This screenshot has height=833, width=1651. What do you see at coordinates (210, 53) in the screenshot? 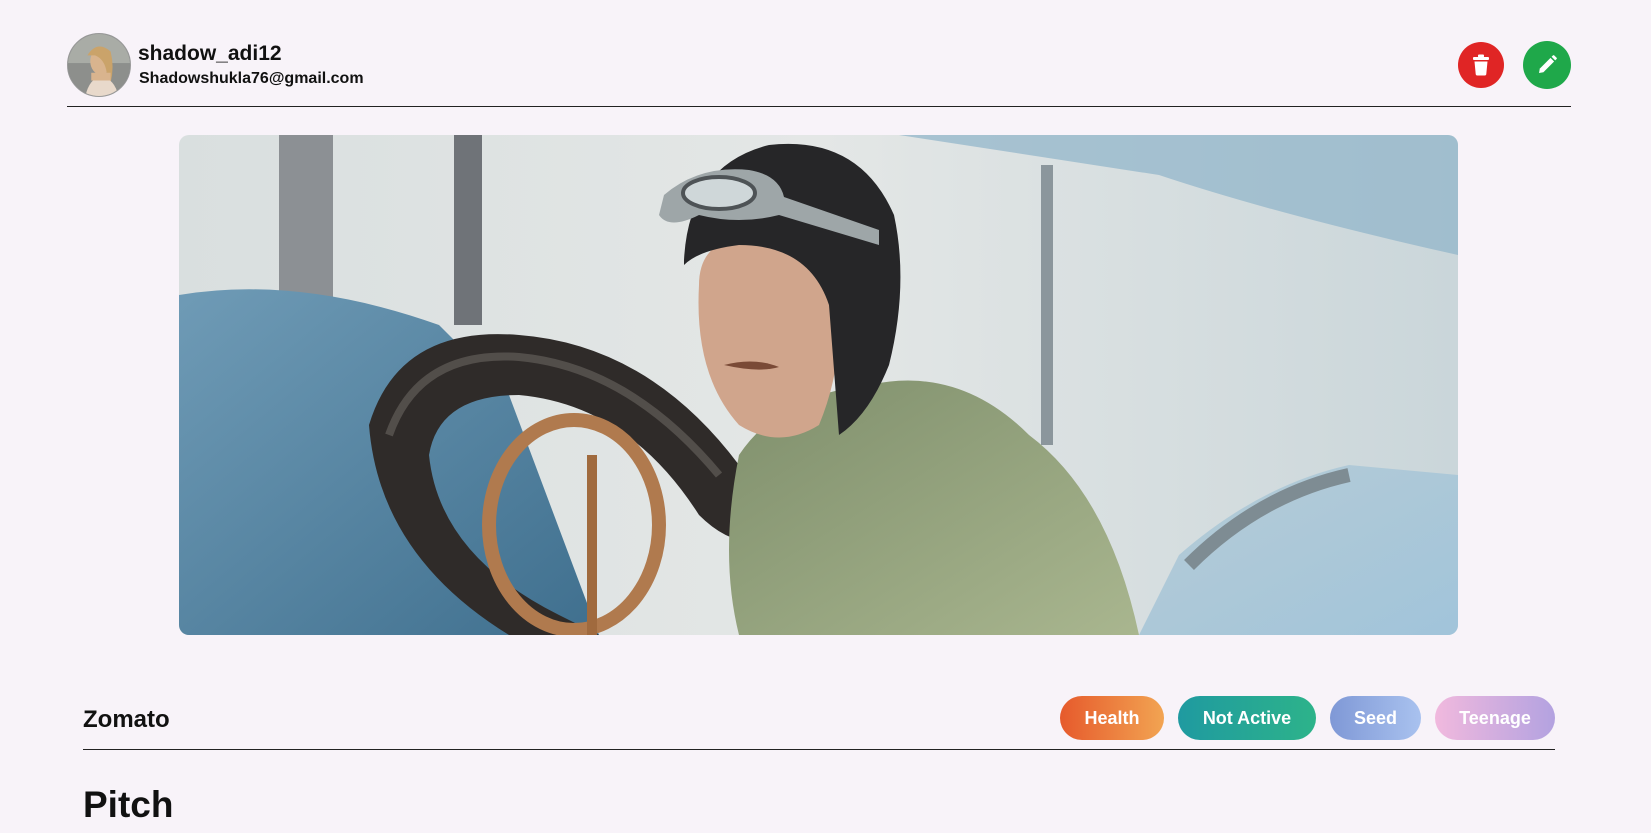
I see `username: shadow_adi12` at bounding box center [210, 53].